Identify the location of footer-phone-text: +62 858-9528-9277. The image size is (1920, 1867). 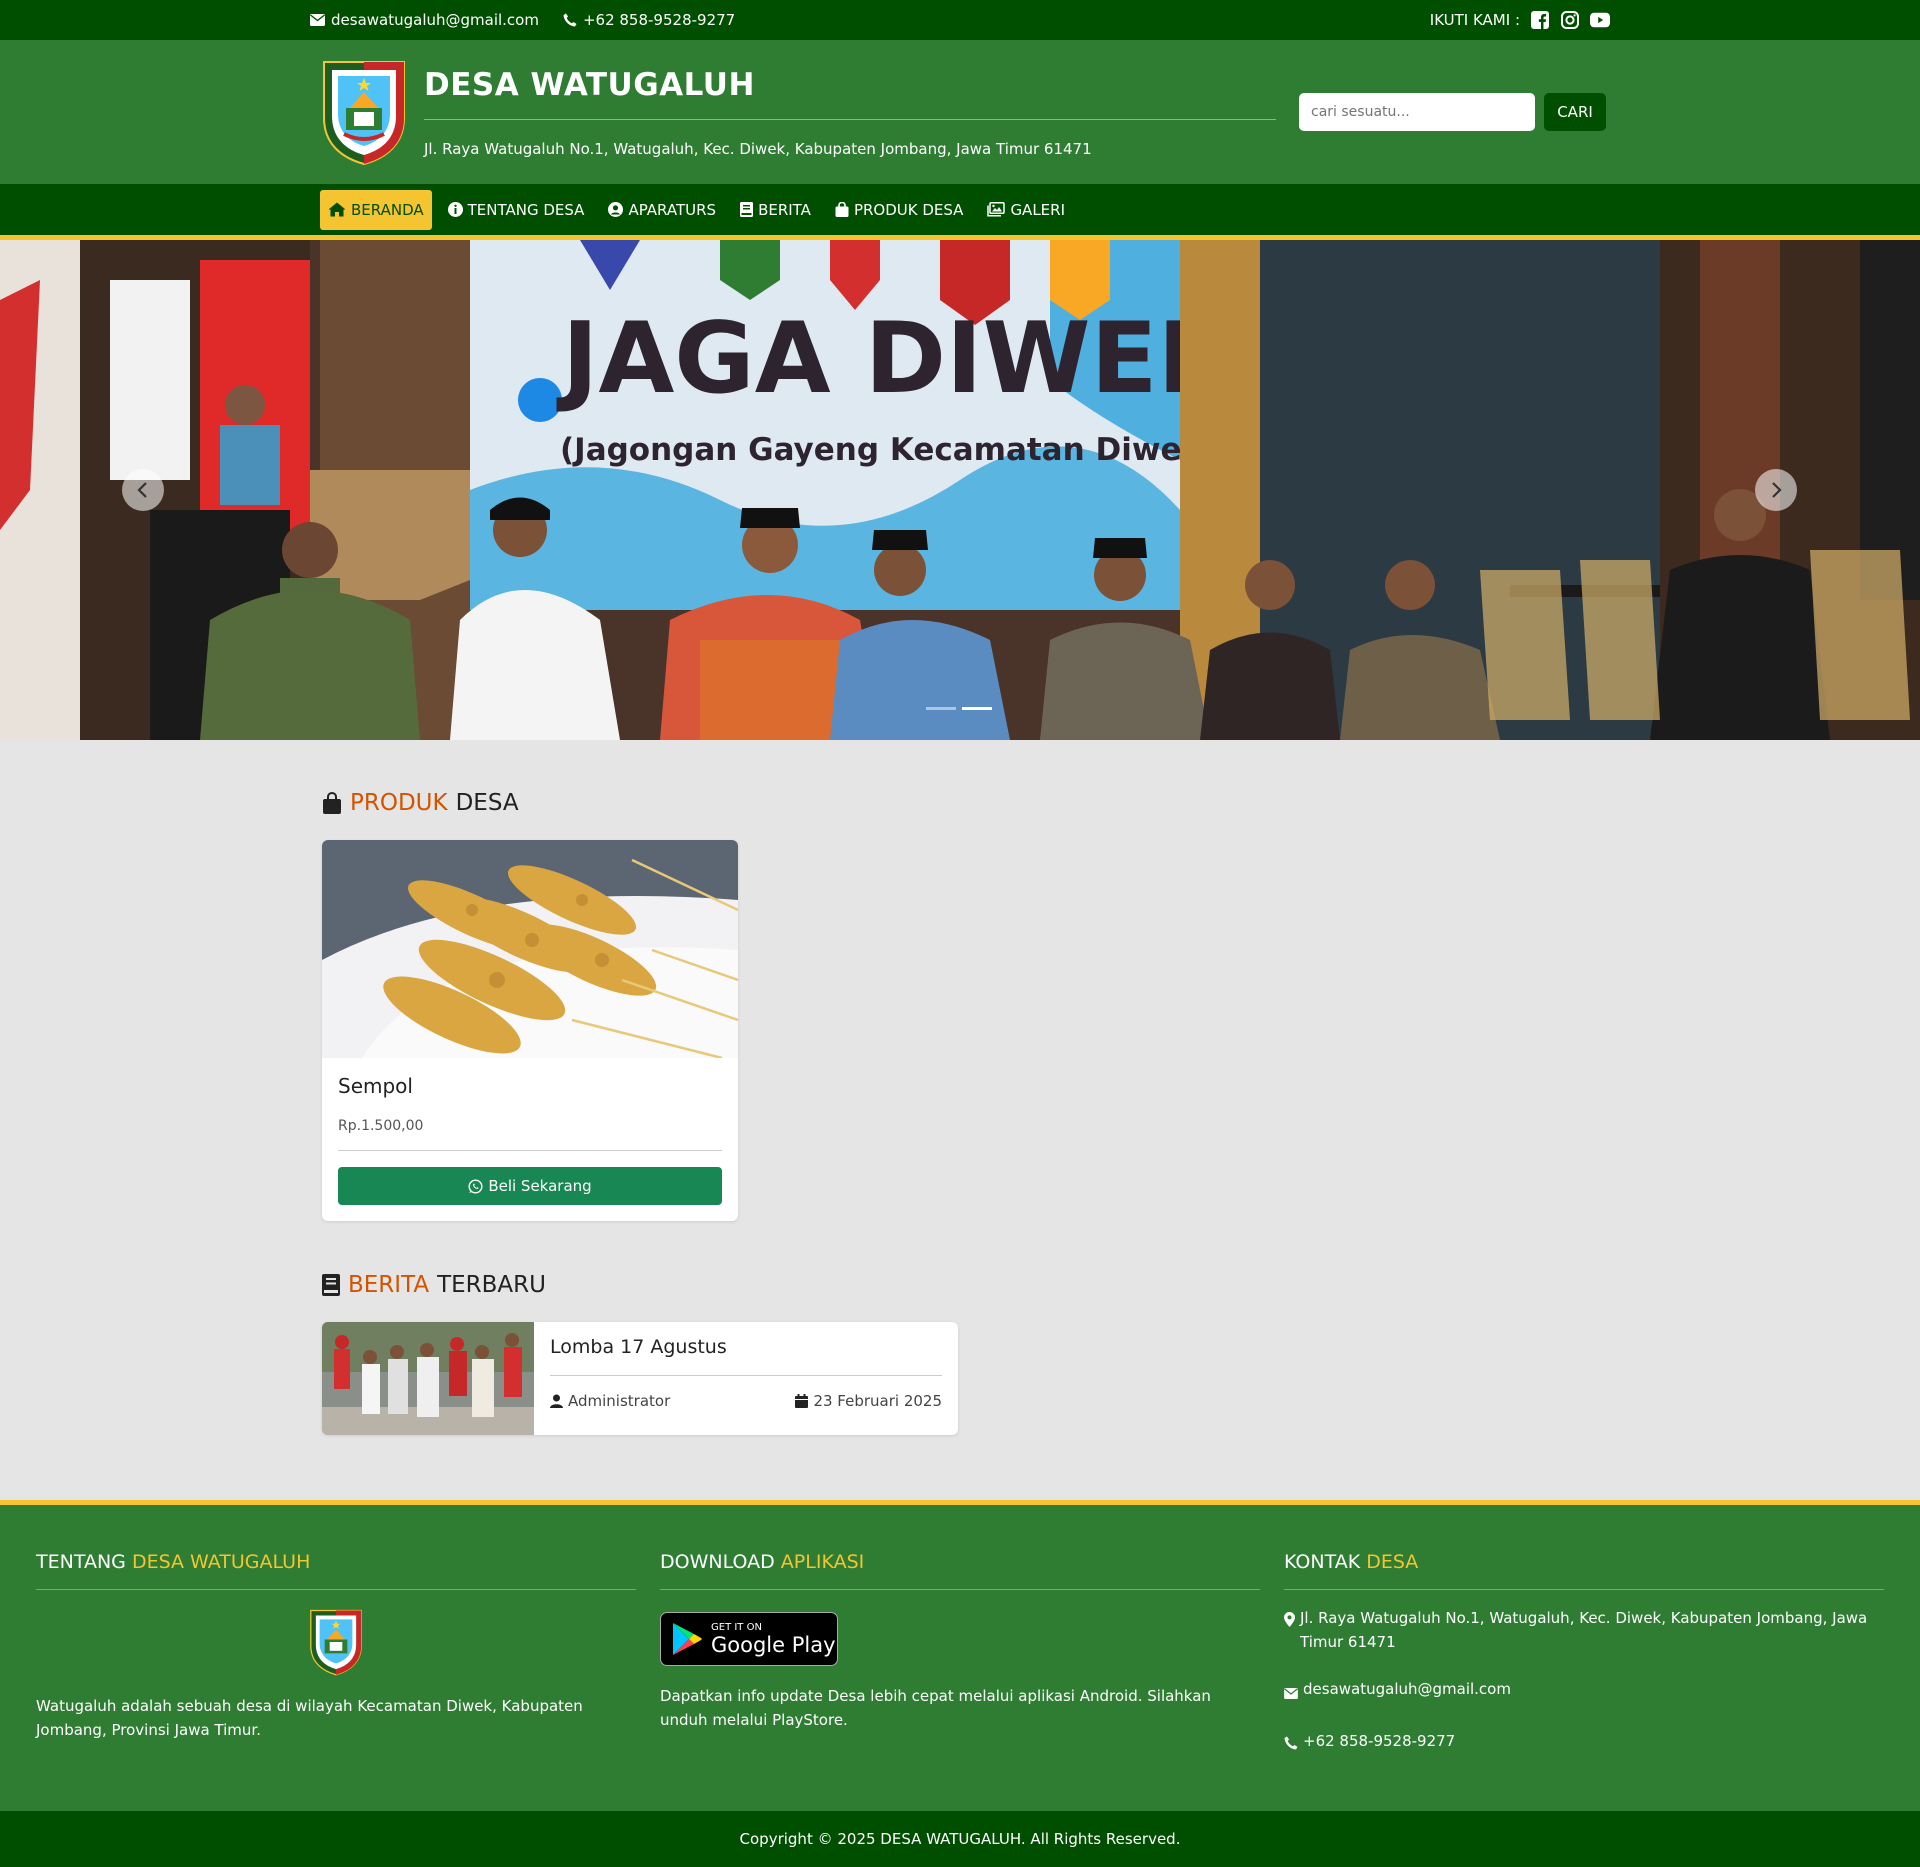
(1379, 1741).